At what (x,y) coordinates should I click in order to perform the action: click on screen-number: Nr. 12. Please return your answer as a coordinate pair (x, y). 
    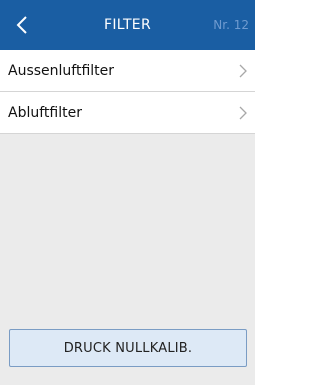
    Looking at the image, I should click on (231, 25).